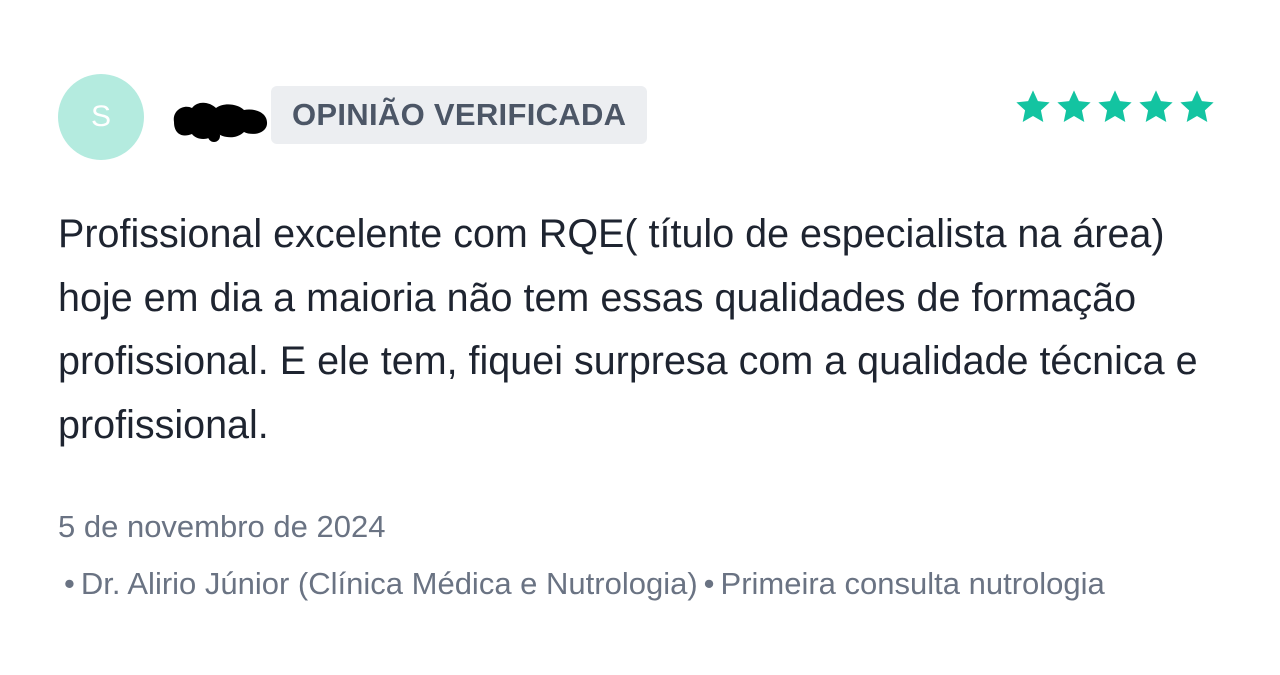 This screenshot has height=675, width=1280. I want to click on verified-opinion-badge: OPINIÃO VERIFICADA, so click(459, 115).